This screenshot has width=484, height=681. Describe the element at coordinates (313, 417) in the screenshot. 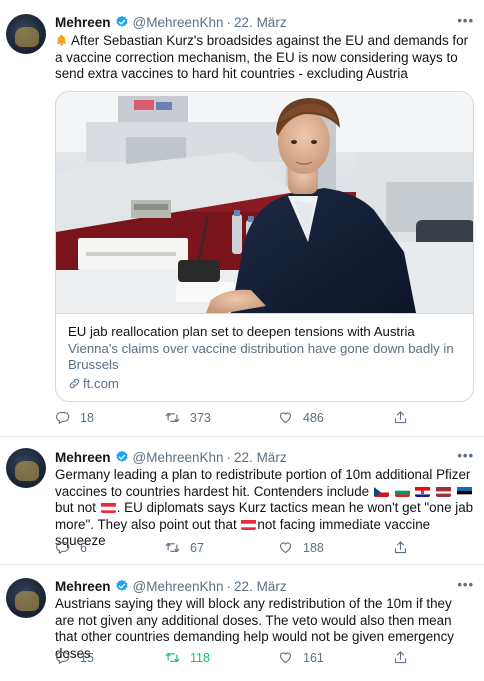

I see `like-count: 486` at that location.